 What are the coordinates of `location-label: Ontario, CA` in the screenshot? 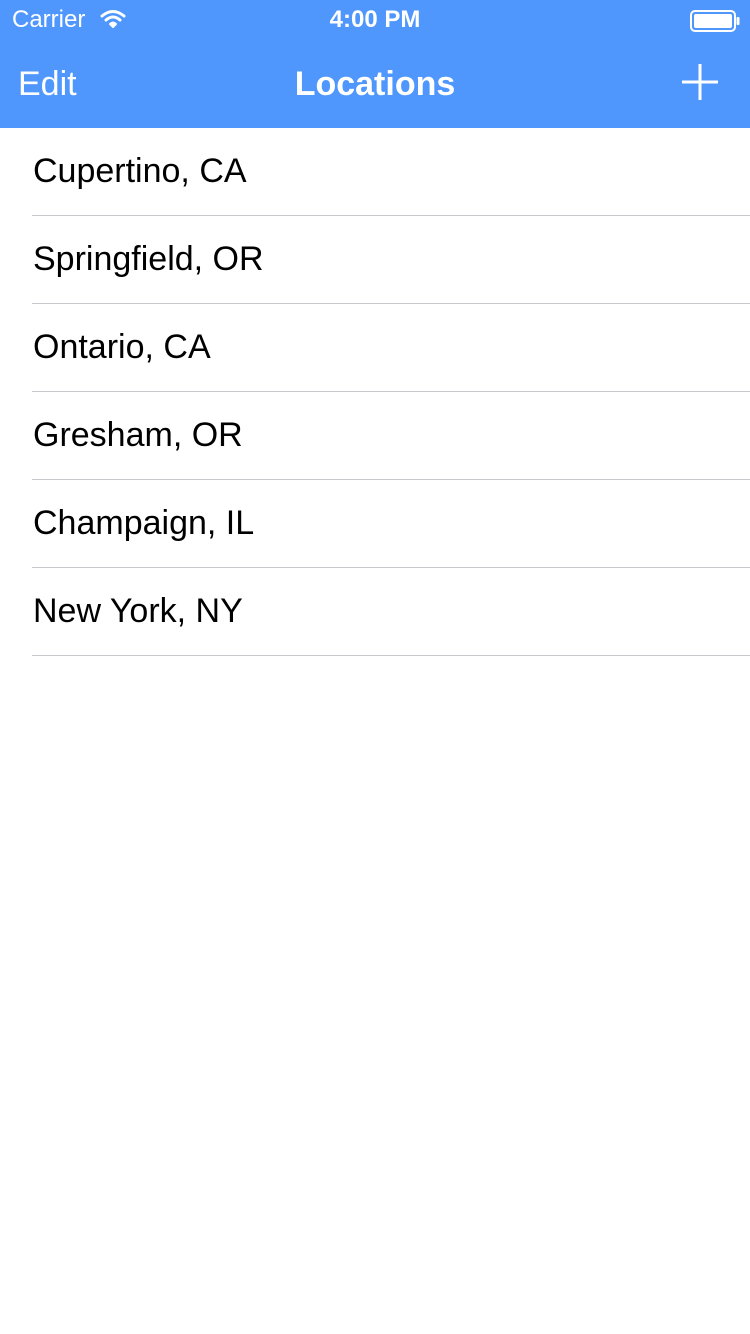 It's located at (122, 347).